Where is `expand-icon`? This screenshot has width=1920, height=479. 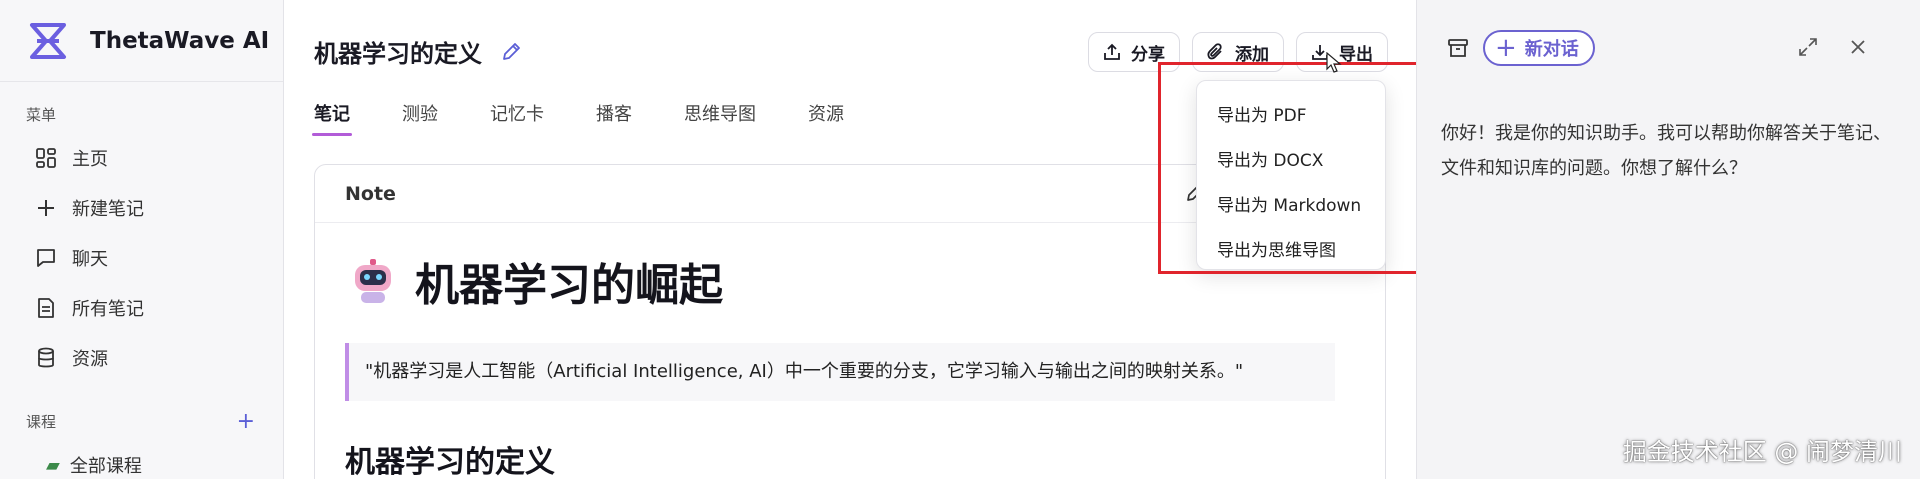
expand-icon is located at coordinates (1808, 47).